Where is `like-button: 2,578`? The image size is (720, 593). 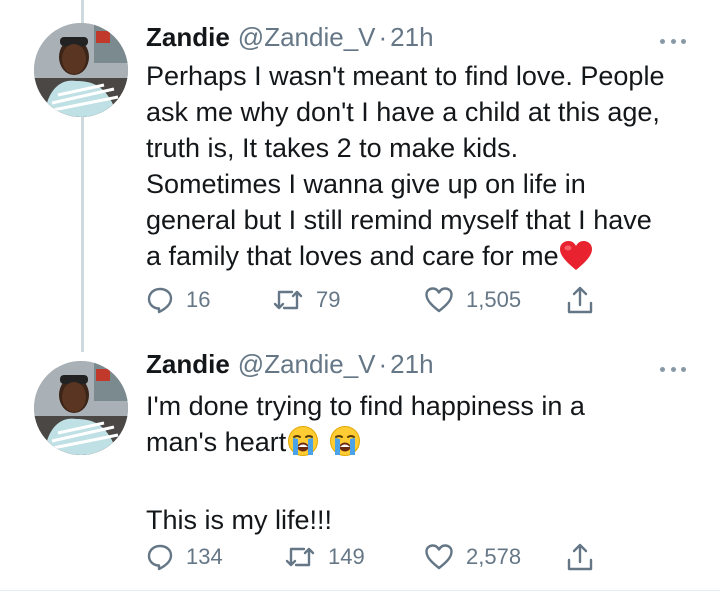 like-button: 2,578 is located at coordinates (472, 557).